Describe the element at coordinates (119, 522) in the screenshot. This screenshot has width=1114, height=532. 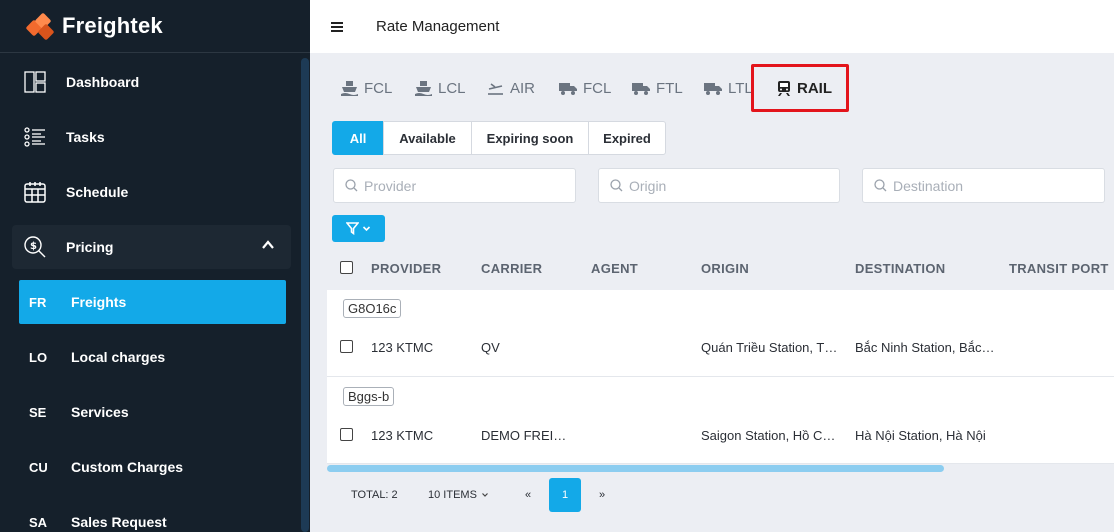
I see `sidebar-subitem-label: Sales Request` at that location.